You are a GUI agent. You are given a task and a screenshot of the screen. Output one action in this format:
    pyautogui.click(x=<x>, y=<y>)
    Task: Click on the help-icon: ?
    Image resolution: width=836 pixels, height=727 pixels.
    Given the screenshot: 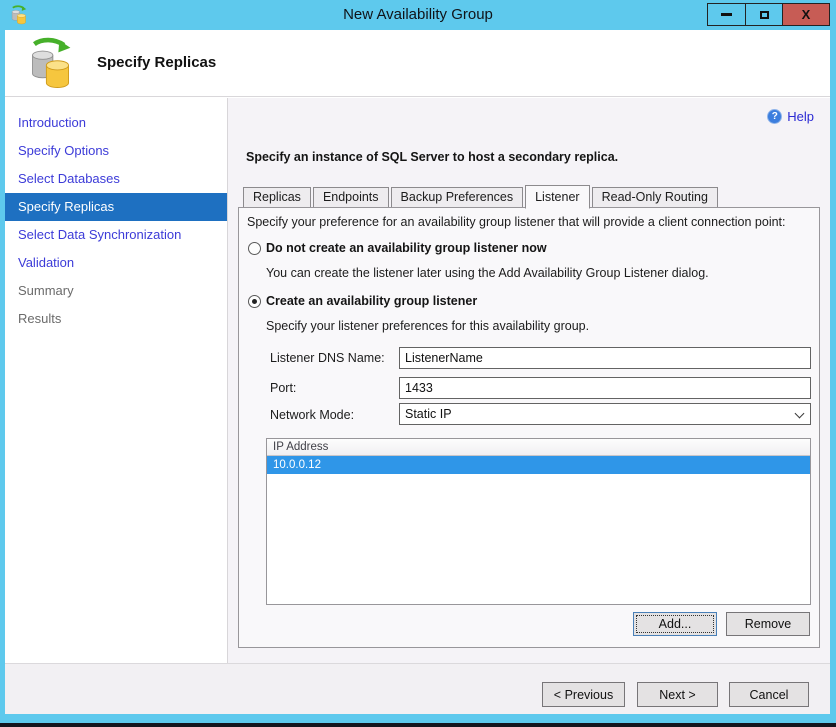 What is the action you would take?
    pyautogui.click(x=775, y=116)
    